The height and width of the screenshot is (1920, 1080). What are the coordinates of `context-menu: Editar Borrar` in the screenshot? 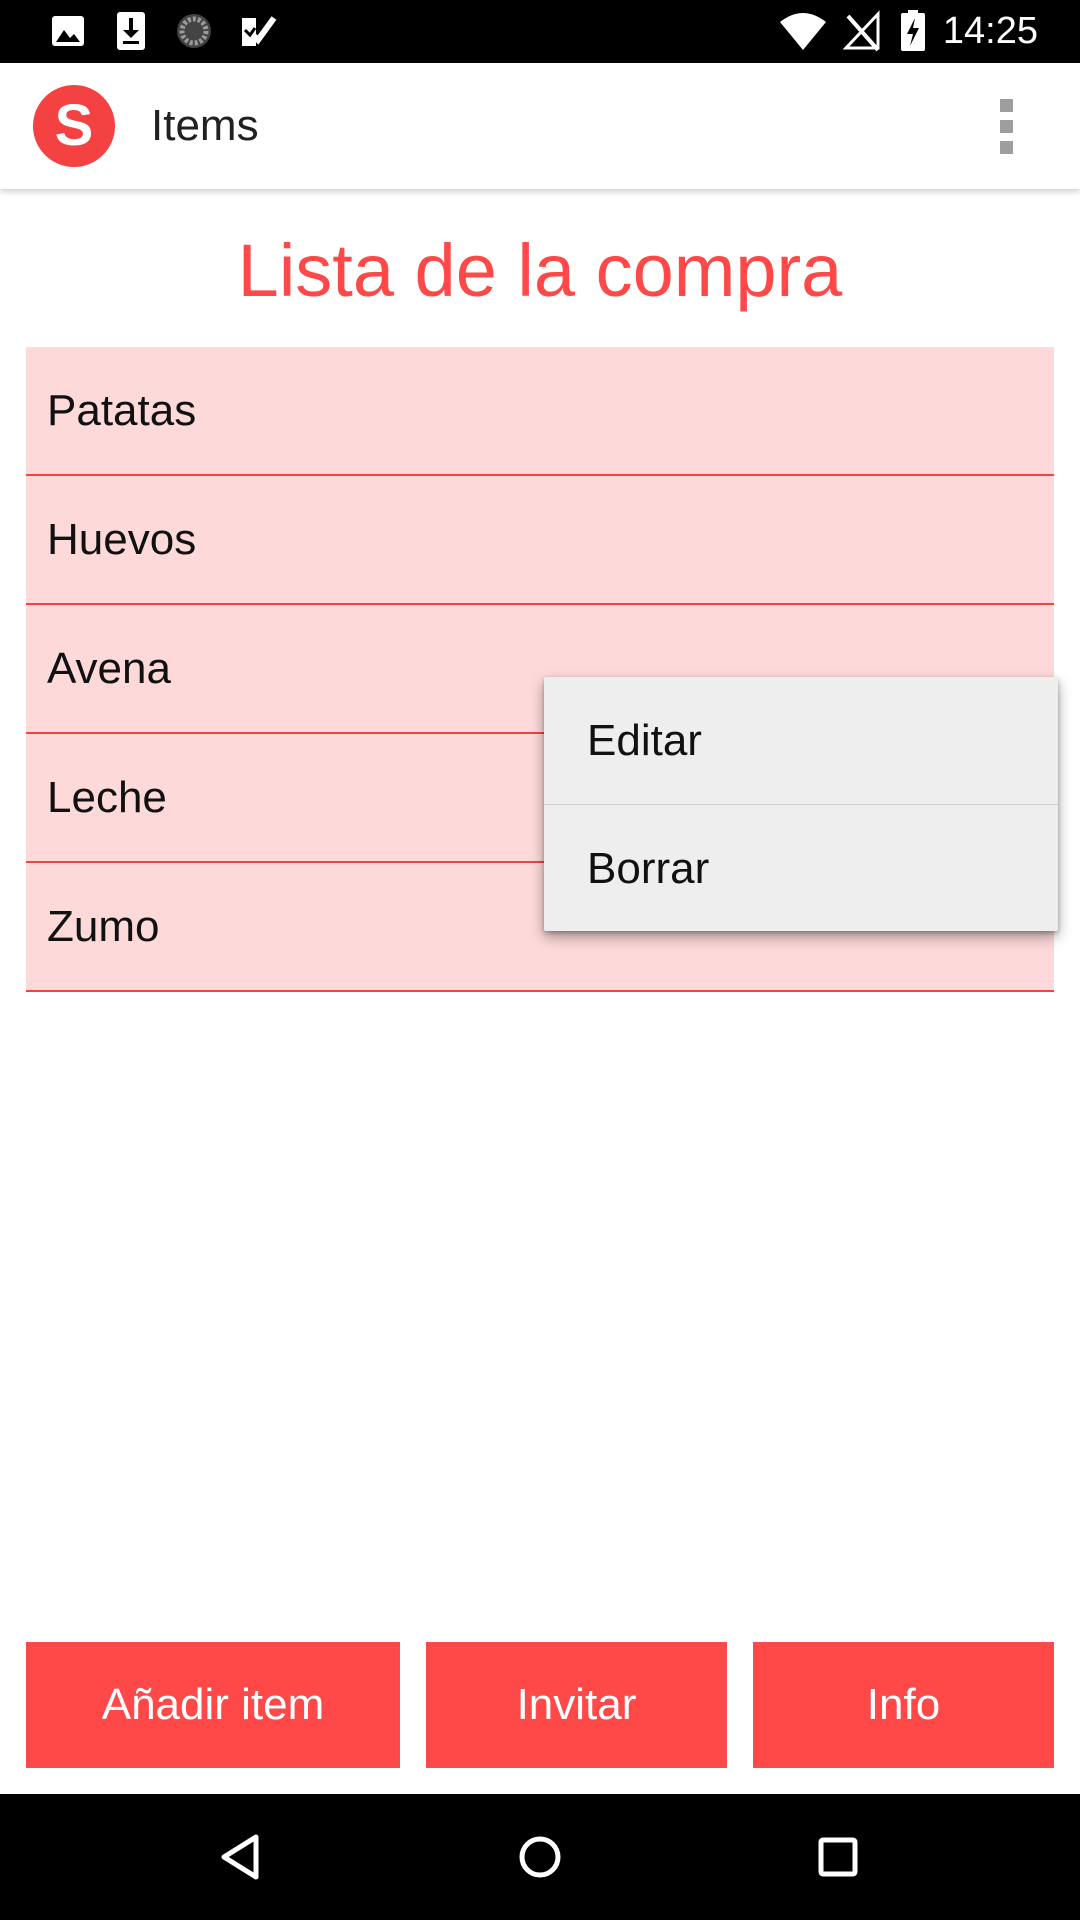 It's located at (801, 804).